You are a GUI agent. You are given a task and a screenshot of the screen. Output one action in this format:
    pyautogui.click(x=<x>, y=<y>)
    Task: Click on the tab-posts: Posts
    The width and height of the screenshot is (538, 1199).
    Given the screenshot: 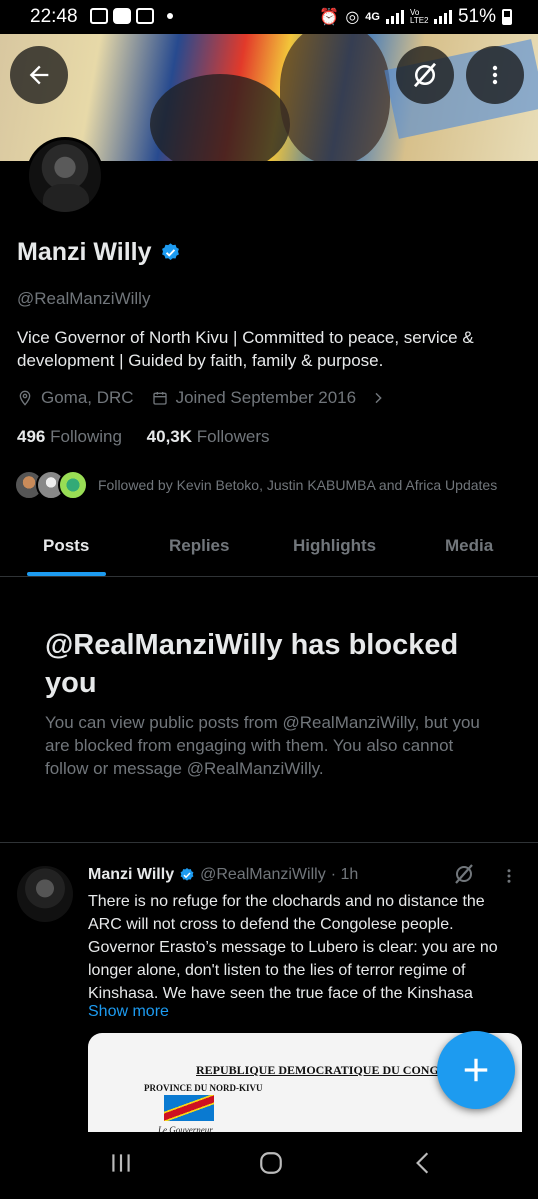 What is the action you would take?
    pyautogui.click(x=66, y=546)
    